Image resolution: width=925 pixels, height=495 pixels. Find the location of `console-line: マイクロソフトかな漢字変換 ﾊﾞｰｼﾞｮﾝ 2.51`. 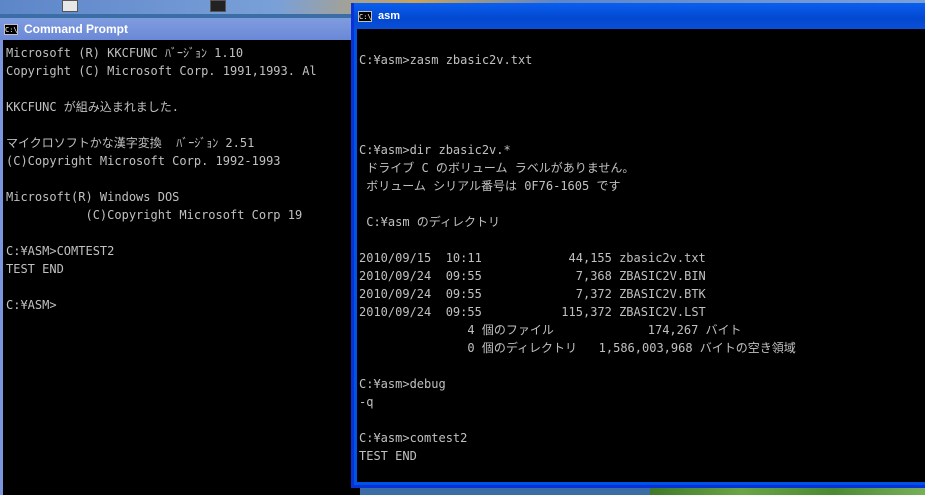

console-line: マイクロソフトかな漢字変換 ﾊﾞｰｼﾞｮﾝ 2.51 is located at coordinates (130, 143).